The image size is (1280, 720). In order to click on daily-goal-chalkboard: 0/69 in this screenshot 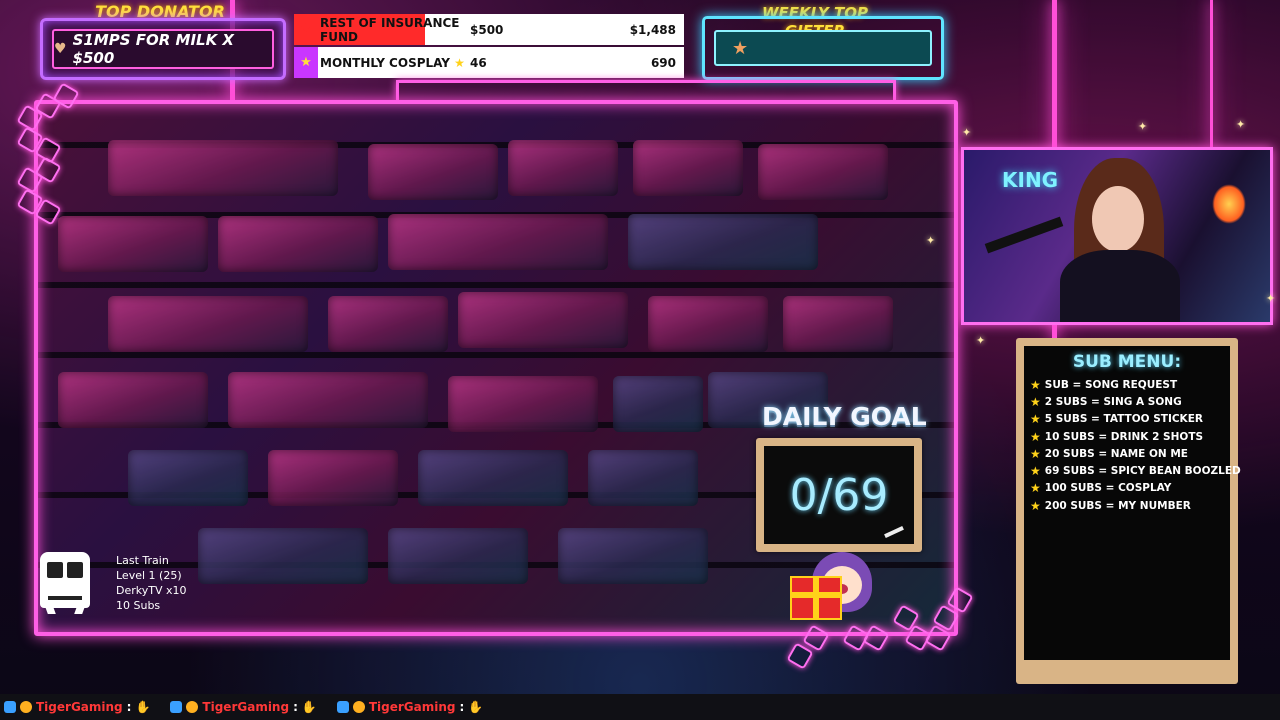, I will do `click(839, 495)`.